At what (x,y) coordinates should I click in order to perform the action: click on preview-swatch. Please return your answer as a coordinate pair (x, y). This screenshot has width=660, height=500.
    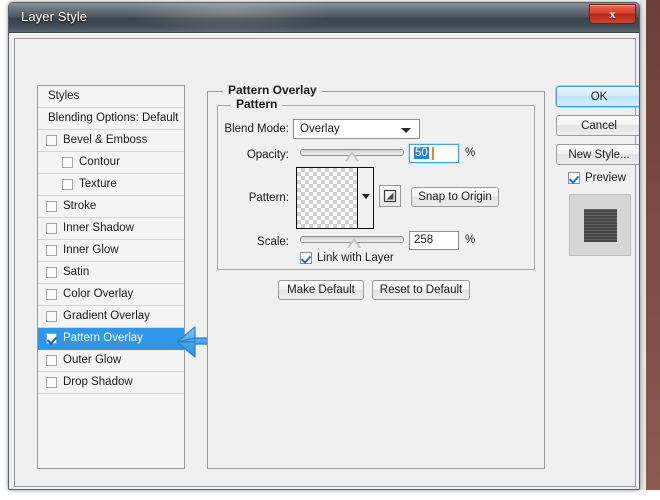
    Looking at the image, I should click on (600, 225).